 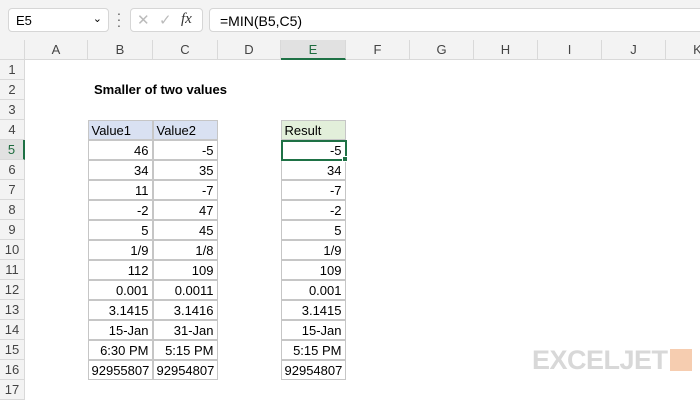 I want to click on value2-cell: 31-Jan, so click(x=185, y=329).